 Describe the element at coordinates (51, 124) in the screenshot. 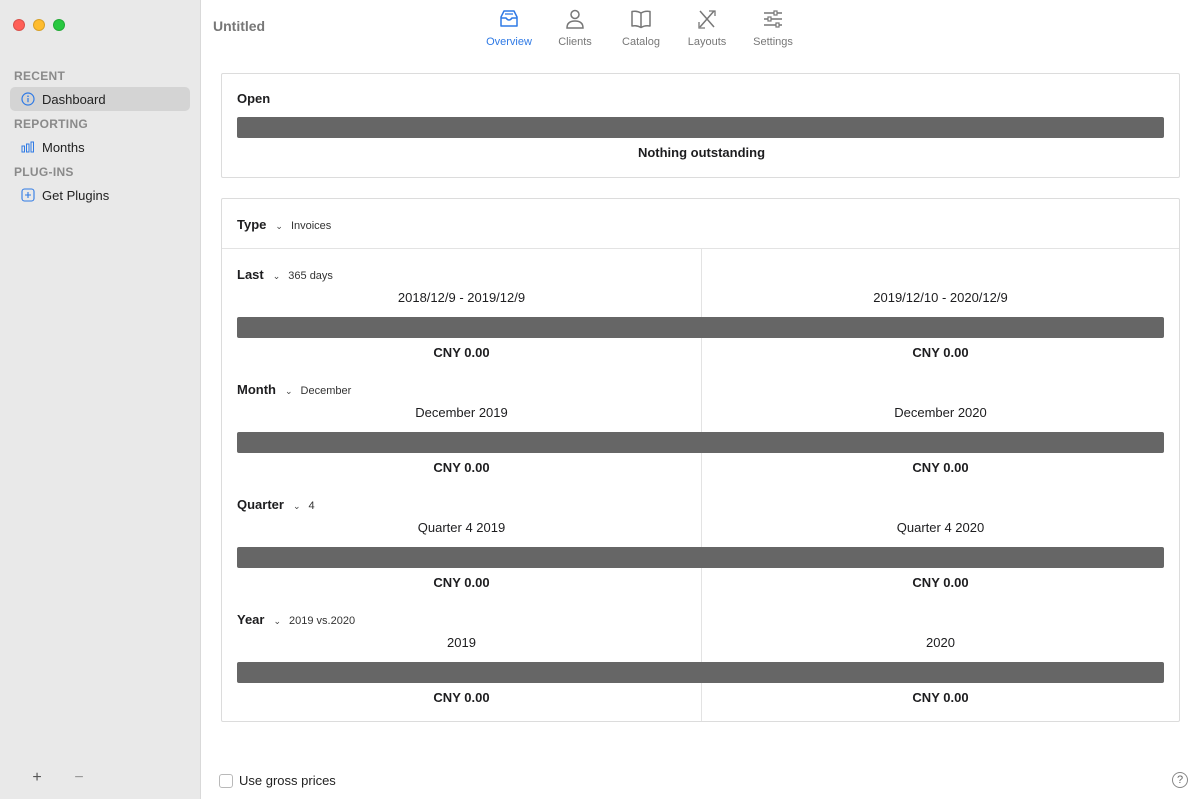

I see `sidebar-header-reporting: REPORTING` at that location.